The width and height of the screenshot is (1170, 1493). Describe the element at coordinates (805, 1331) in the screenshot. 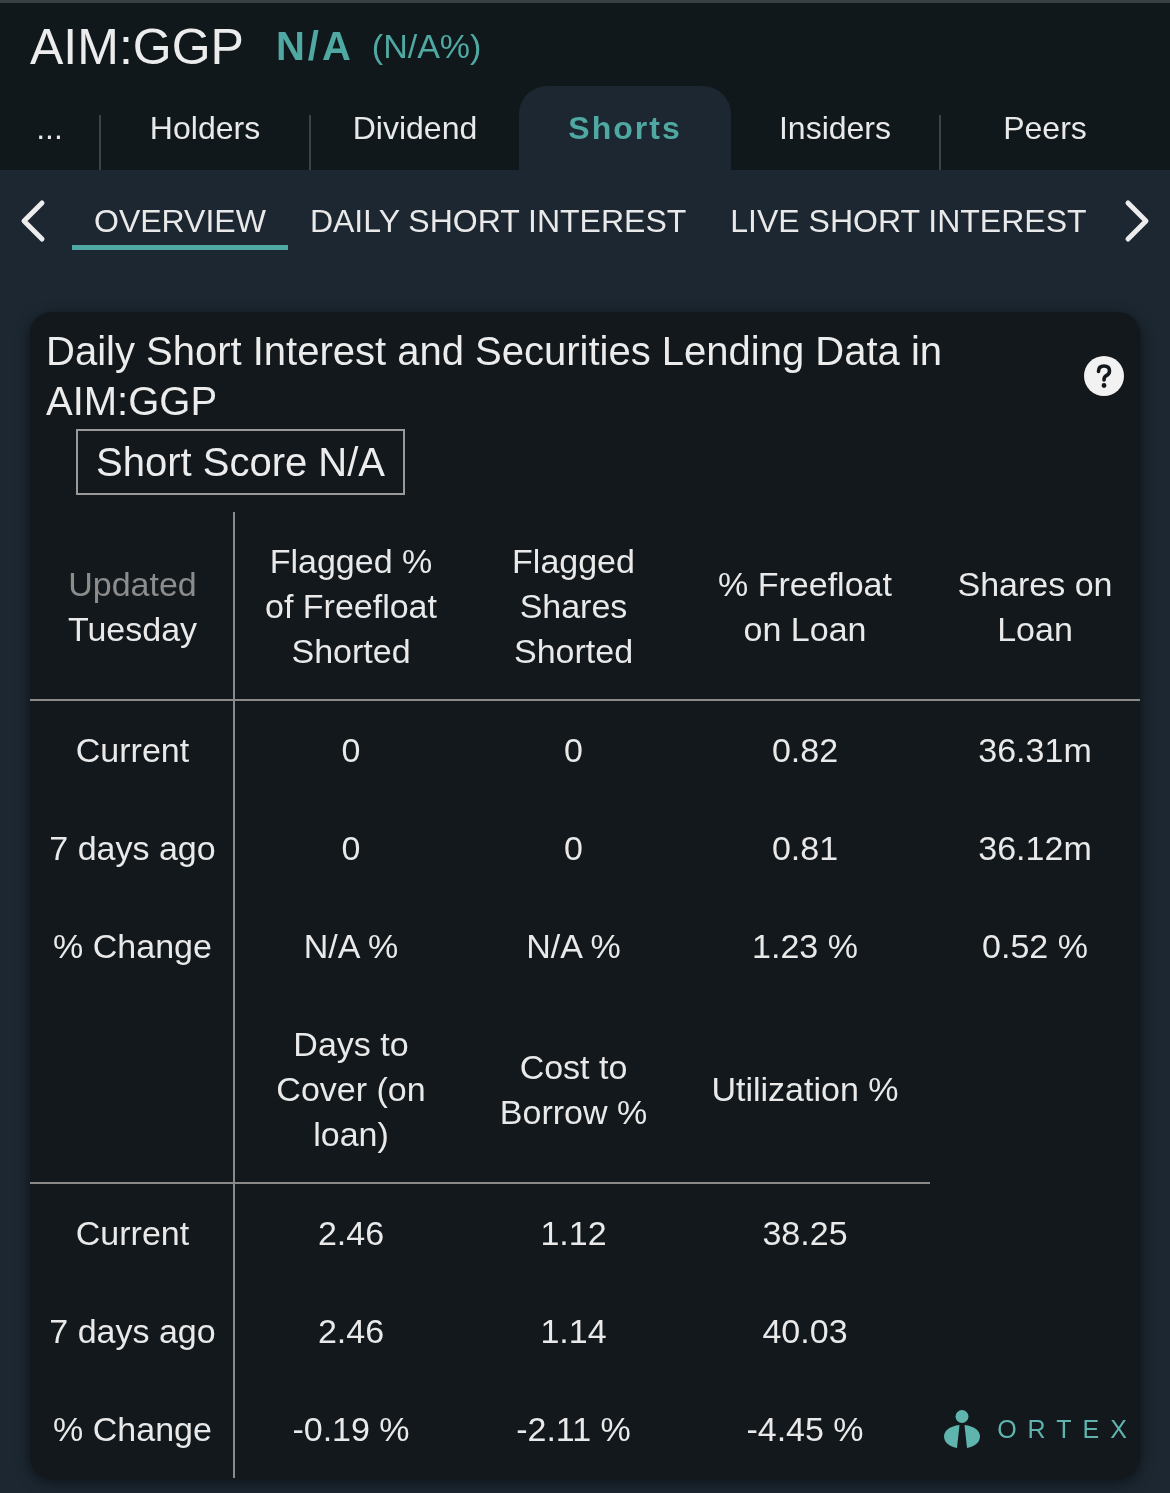

I see `table-cell-text: 40.03` at that location.